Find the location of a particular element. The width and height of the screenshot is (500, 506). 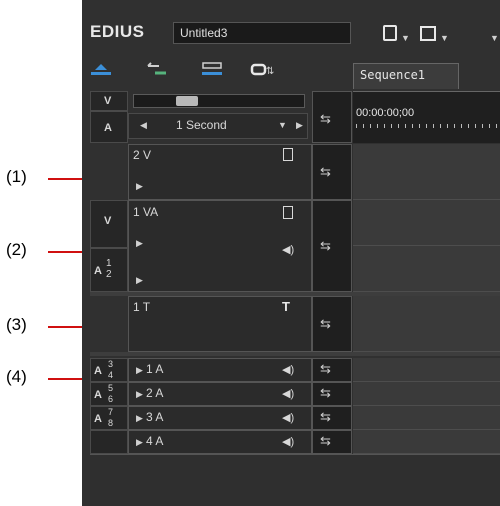

sync-lock-1t-icon: ⇆ is located at coordinates (325, 323).